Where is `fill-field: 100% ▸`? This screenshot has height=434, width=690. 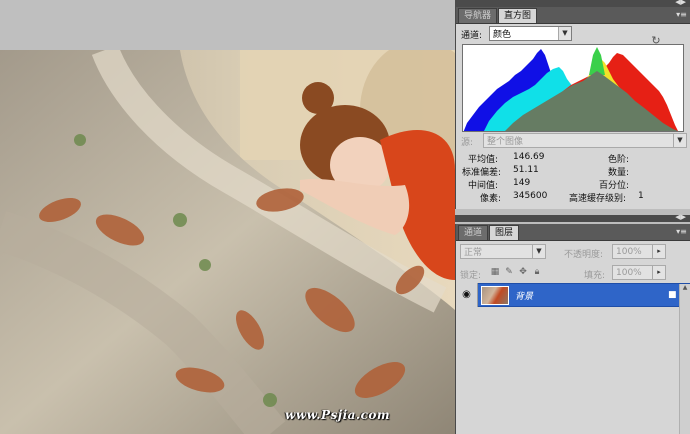 fill-field: 100% ▸ is located at coordinates (639, 272).